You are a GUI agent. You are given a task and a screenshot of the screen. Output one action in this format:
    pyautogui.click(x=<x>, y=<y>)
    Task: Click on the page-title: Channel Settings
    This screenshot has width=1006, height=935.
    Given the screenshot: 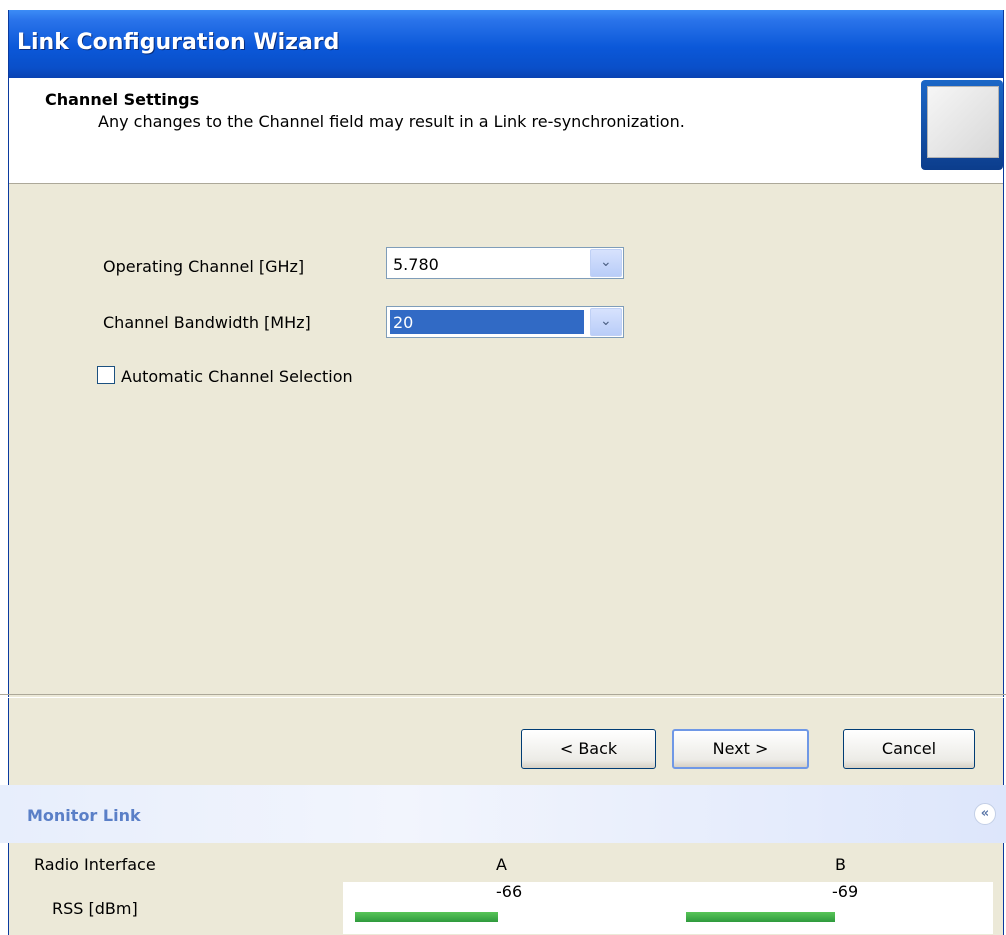 What is the action you would take?
    pyautogui.click(x=122, y=99)
    